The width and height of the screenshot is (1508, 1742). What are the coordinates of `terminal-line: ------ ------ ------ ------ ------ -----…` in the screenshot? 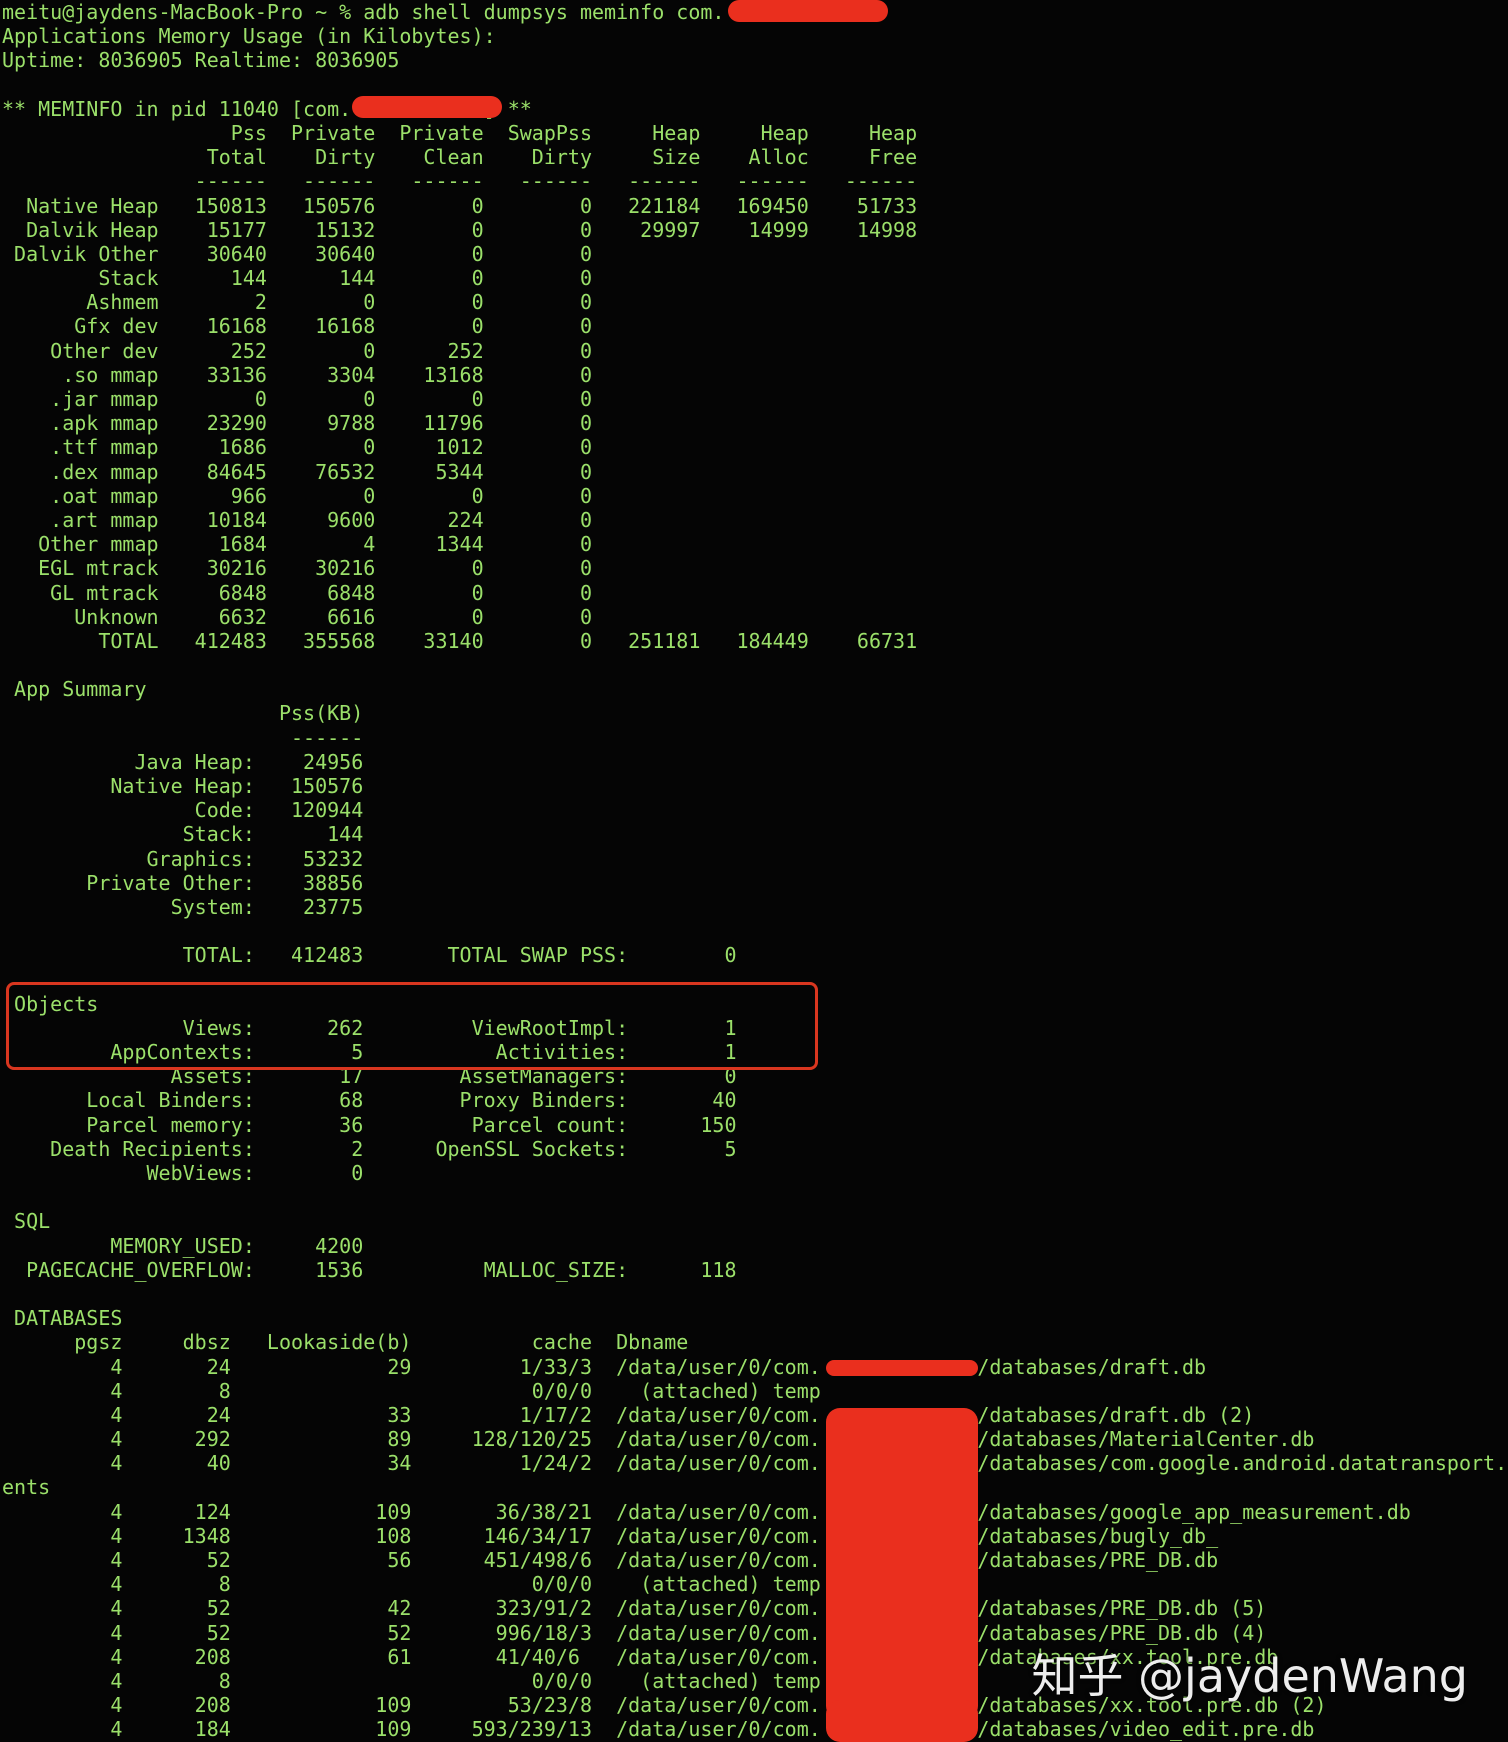 It's located at (460, 181).